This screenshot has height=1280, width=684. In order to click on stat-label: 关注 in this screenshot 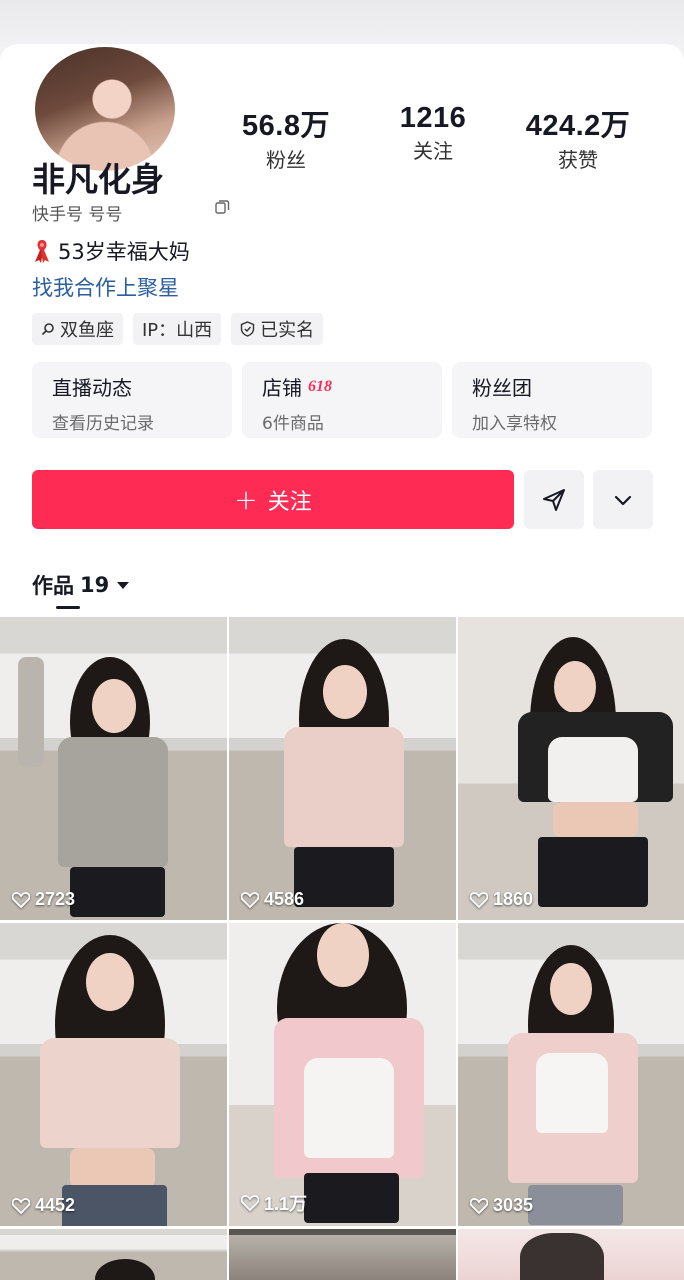, I will do `click(433, 151)`.